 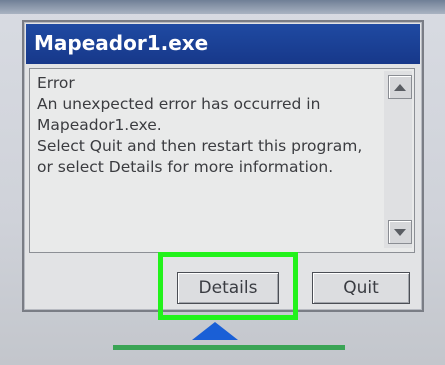 I want to click on highlight-box, so click(x=228, y=286).